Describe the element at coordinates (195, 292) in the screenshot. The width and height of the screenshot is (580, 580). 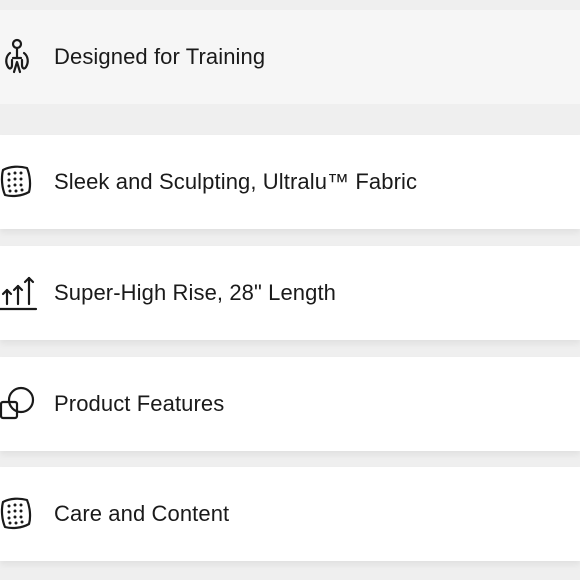
I see `feature-label: Super-High Rise, 28" Length` at that location.